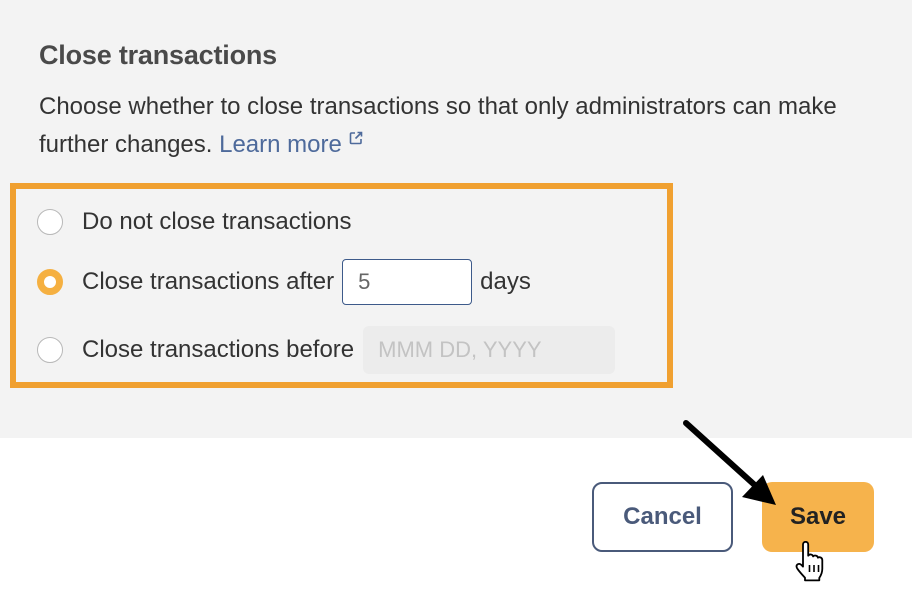 The image size is (912, 594). I want to click on option-label: Close transactions after, so click(208, 281).